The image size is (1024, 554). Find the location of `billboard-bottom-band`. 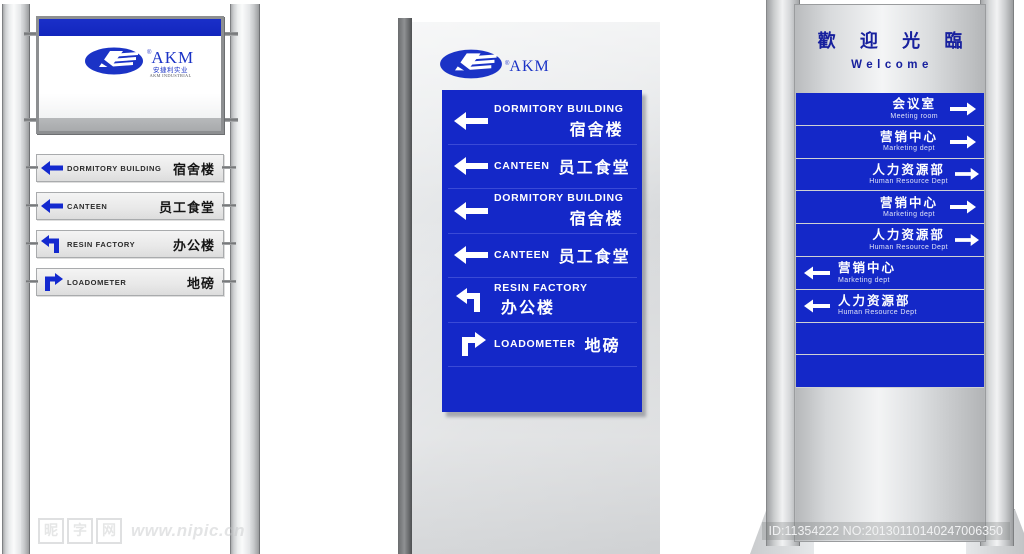

billboard-bottom-band is located at coordinates (130, 124).